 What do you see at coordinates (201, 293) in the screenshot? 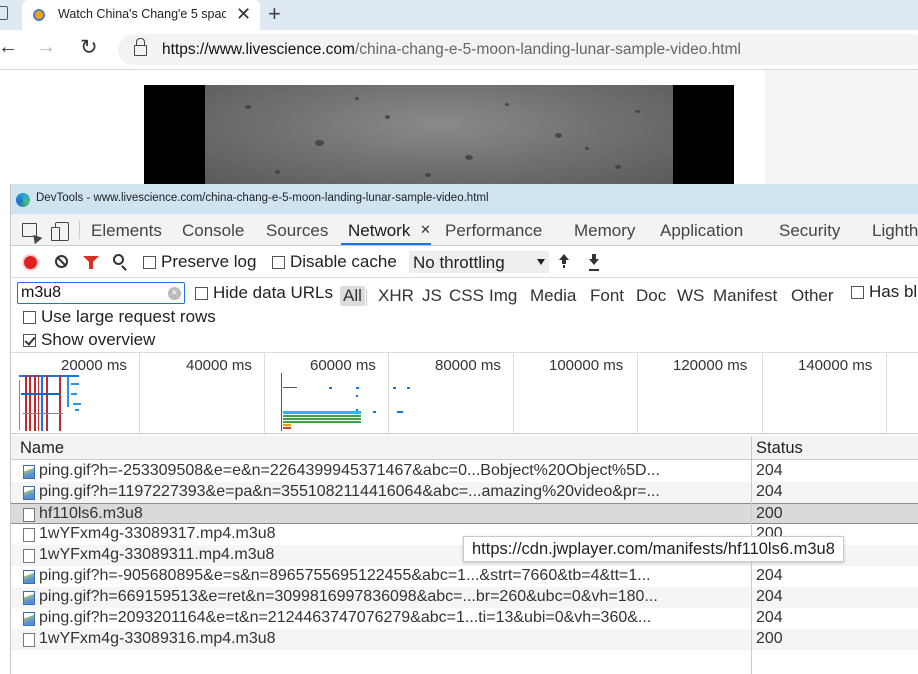
I see `hide-data-urls-checkbox` at bounding box center [201, 293].